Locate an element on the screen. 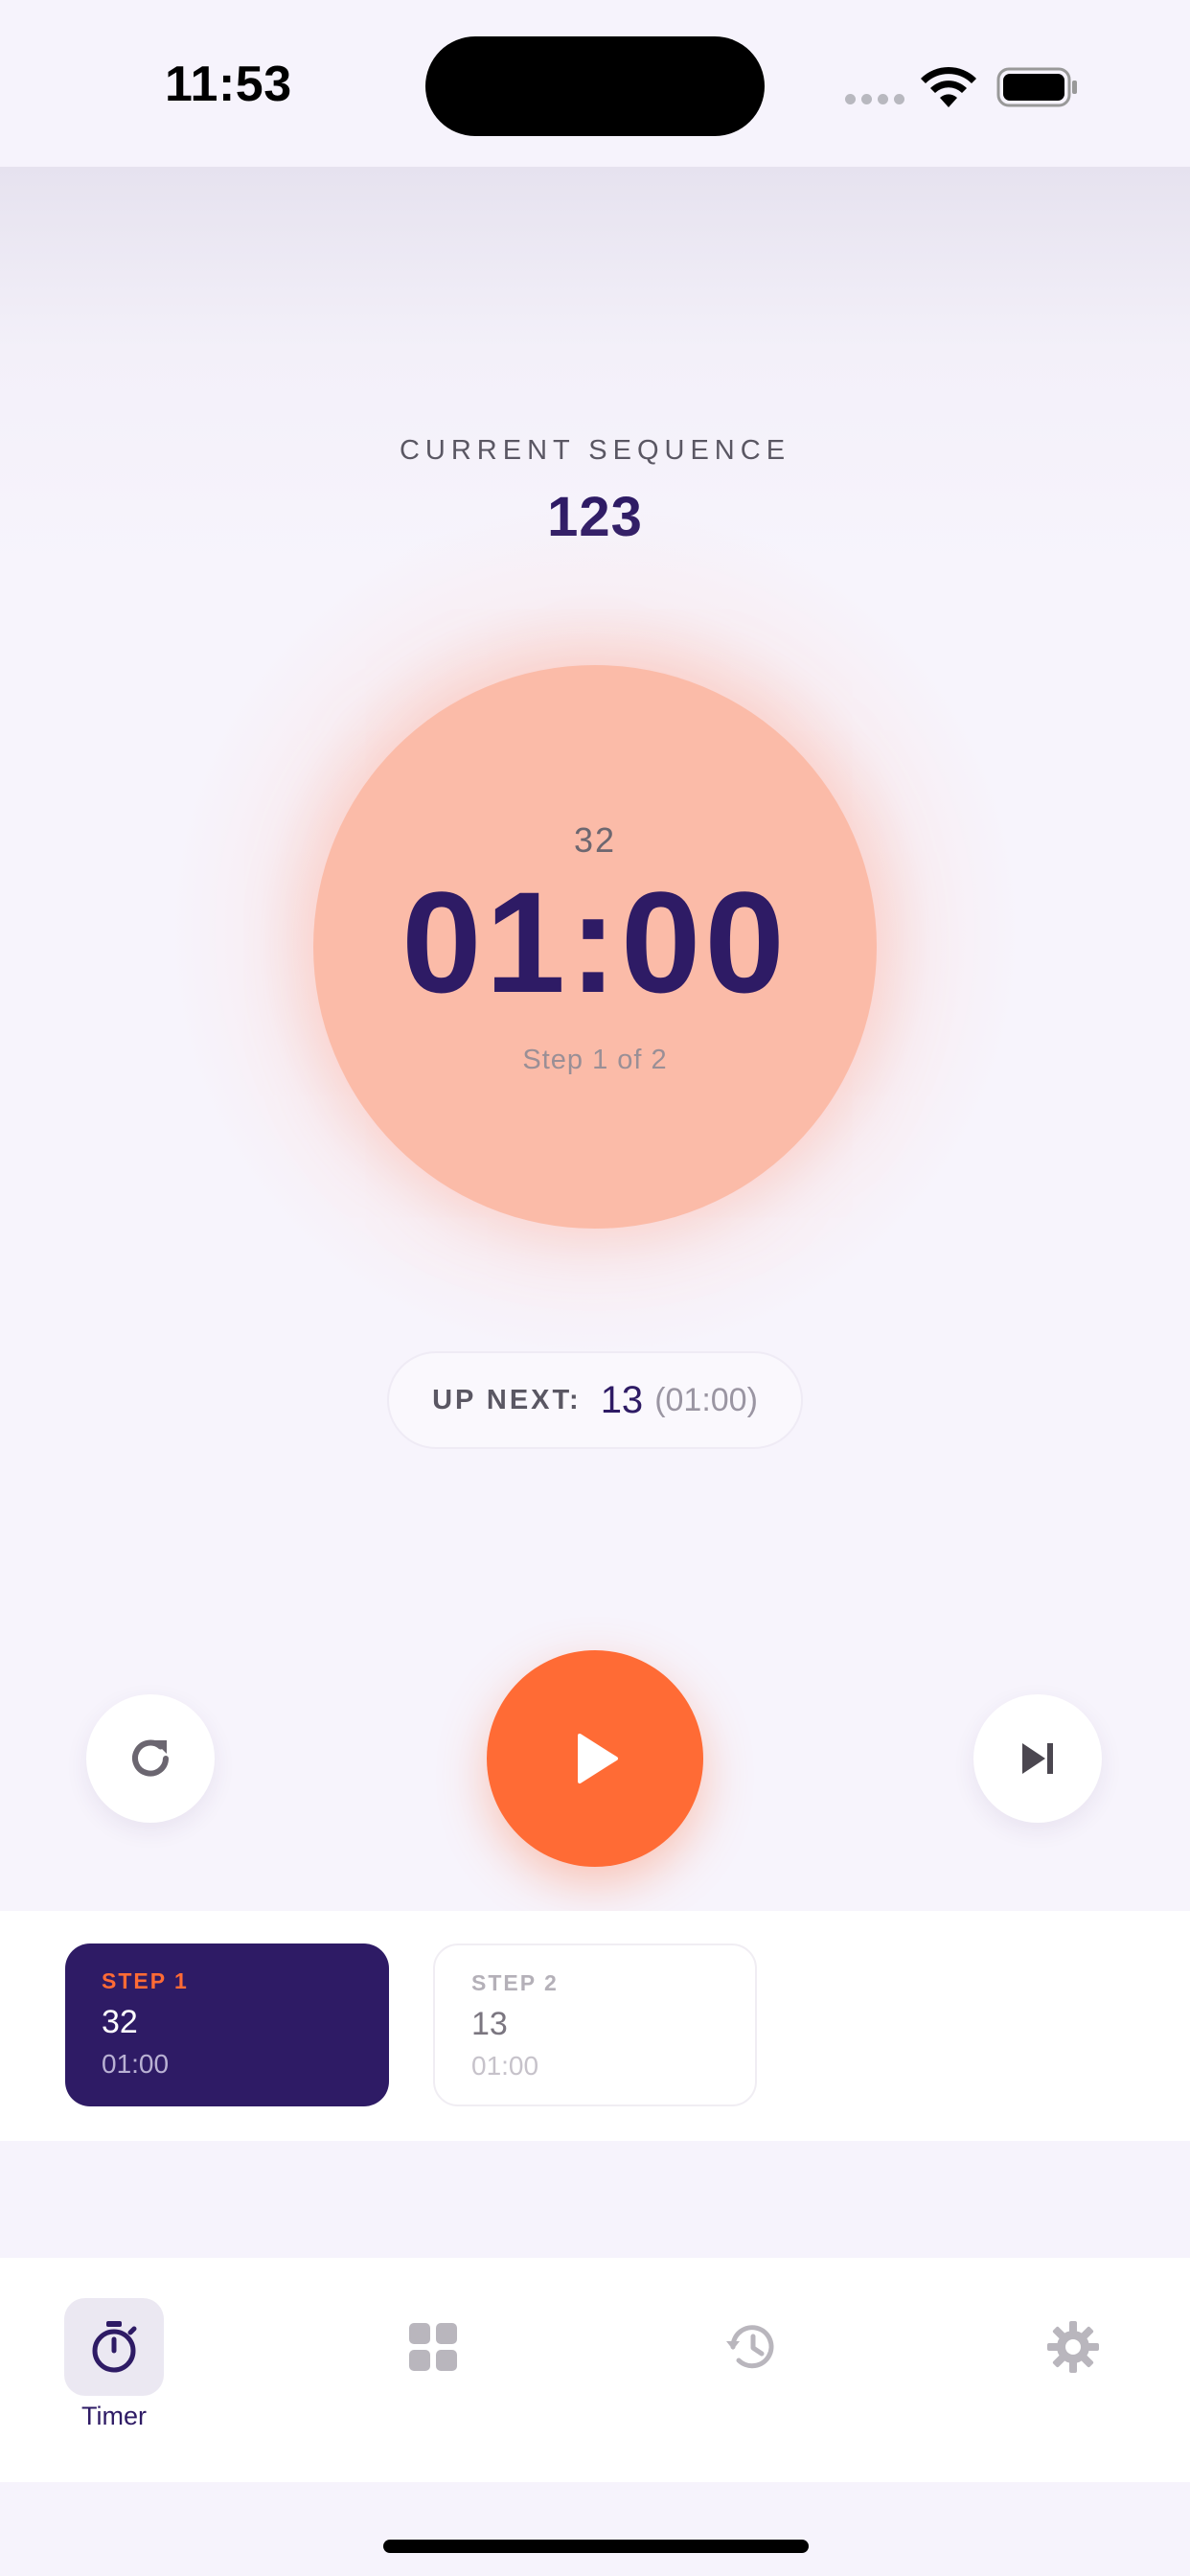 This screenshot has height=2576, width=1190. history-icon is located at coordinates (750, 2347).